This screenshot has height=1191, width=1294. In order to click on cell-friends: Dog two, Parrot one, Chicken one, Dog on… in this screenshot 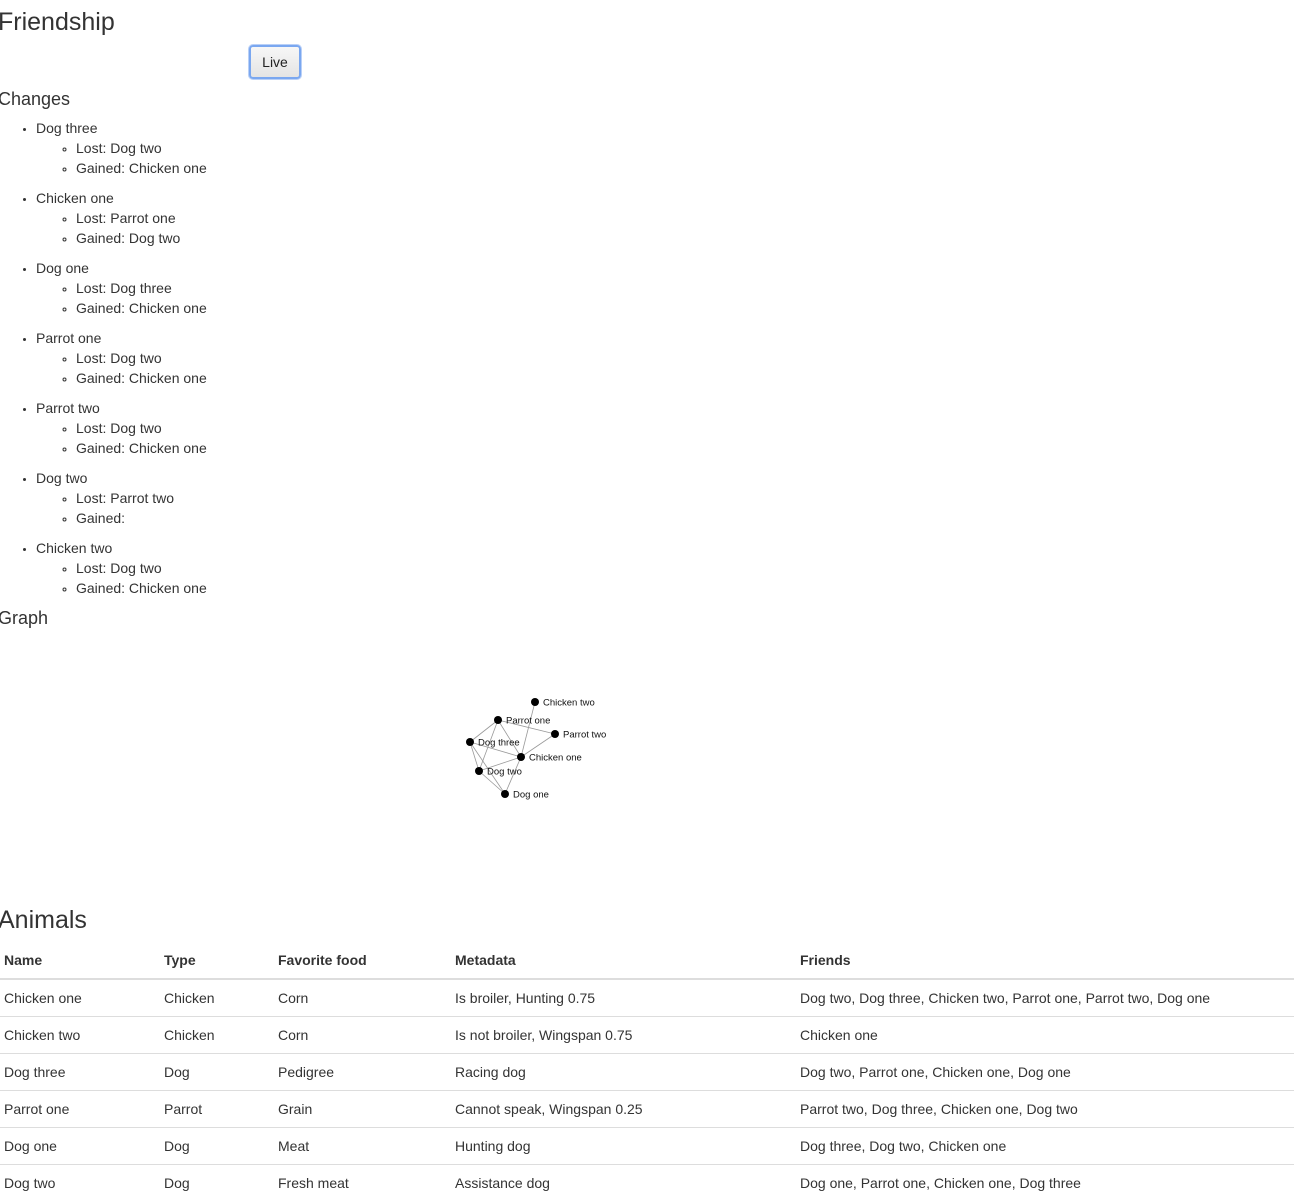, I will do `click(1045, 1072)`.